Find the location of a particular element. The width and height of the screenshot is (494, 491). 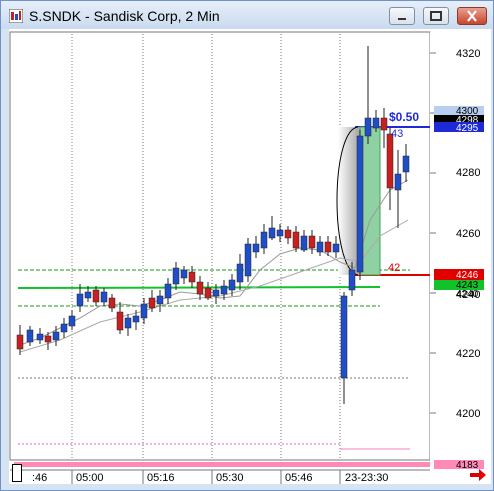

y-tick: 4280 is located at coordinates (468, 173).